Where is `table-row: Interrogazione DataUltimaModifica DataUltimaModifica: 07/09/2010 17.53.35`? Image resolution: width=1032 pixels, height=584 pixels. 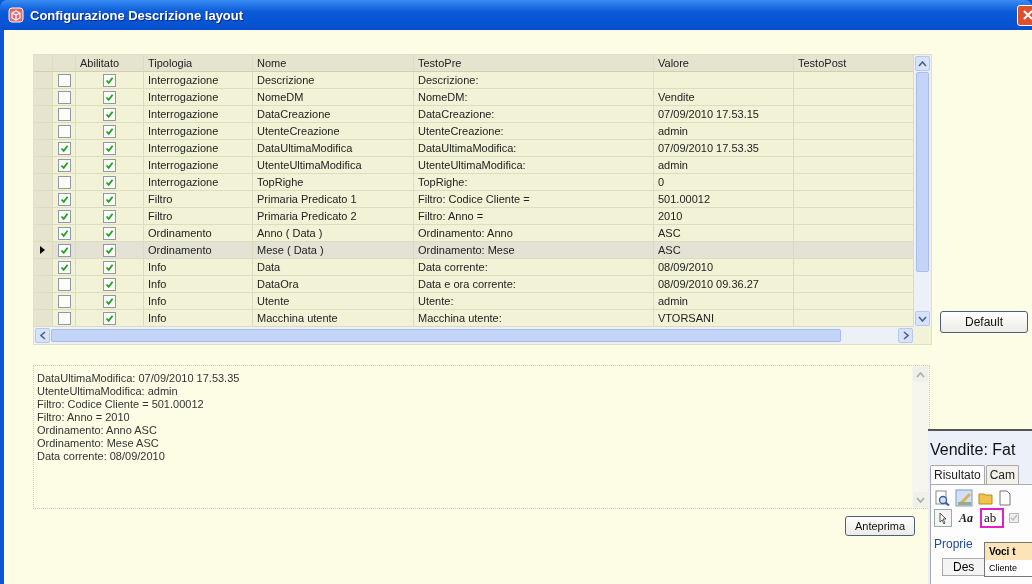
table-row: Interrogazione DataUltimaModifica DataUltimaModifica: 07/09/2010 17.53.35 is located at coordinates (474, 148).